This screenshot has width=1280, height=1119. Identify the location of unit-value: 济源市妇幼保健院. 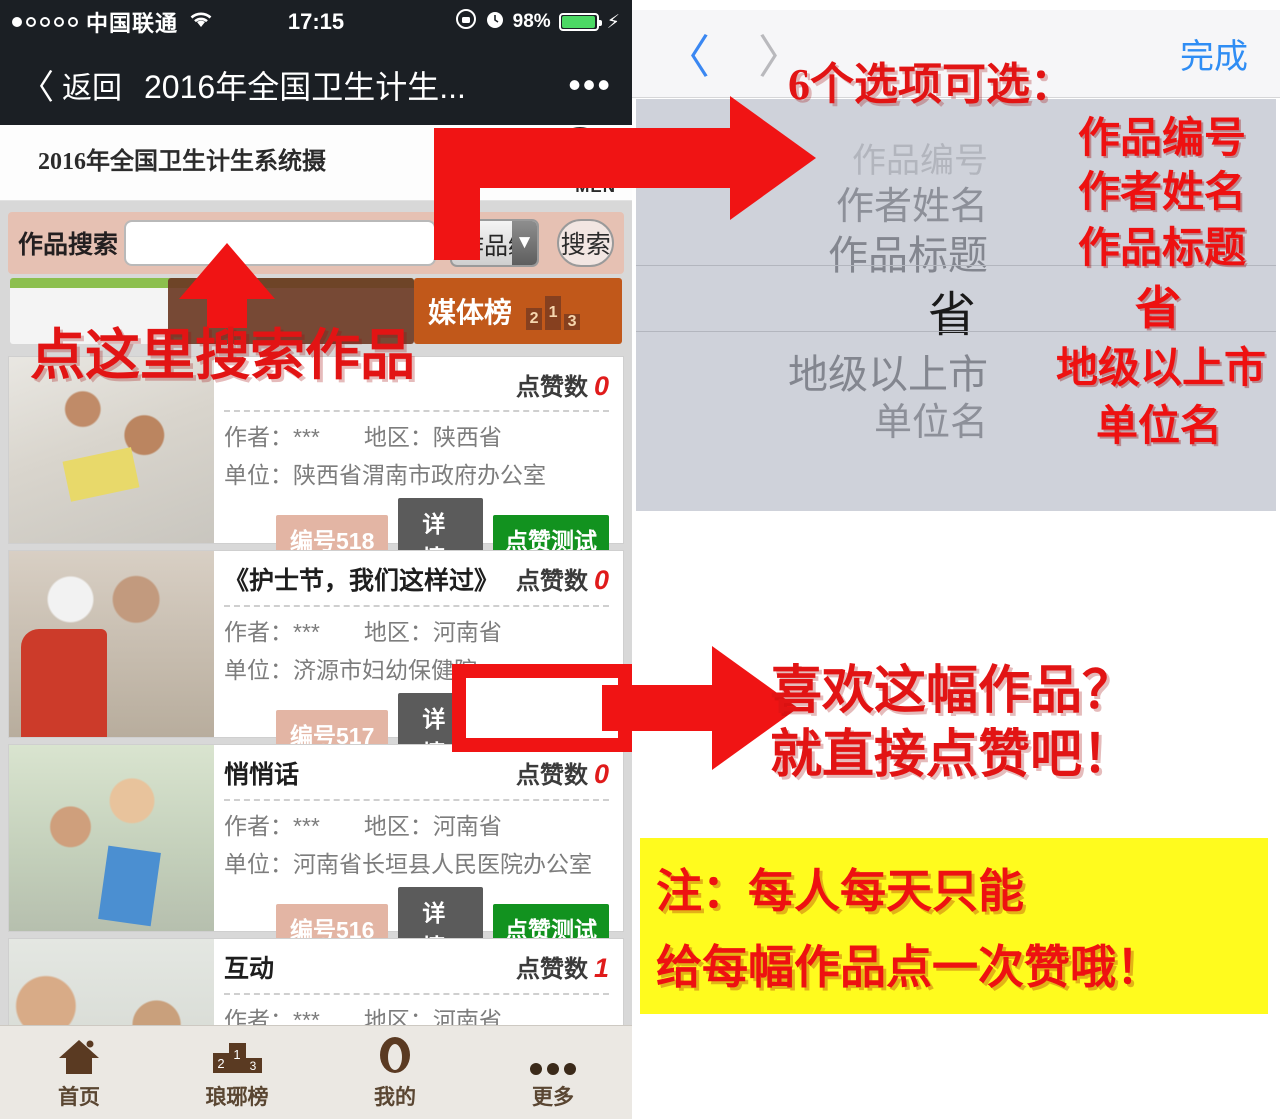
(385, 670).